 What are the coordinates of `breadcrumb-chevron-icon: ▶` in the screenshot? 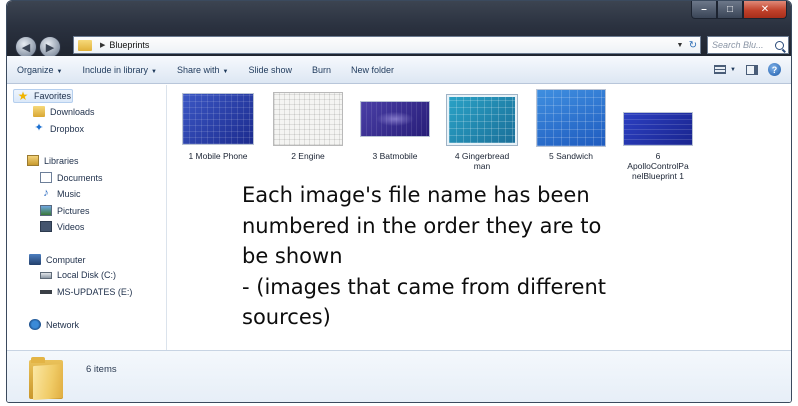 It's located at (102, 45).